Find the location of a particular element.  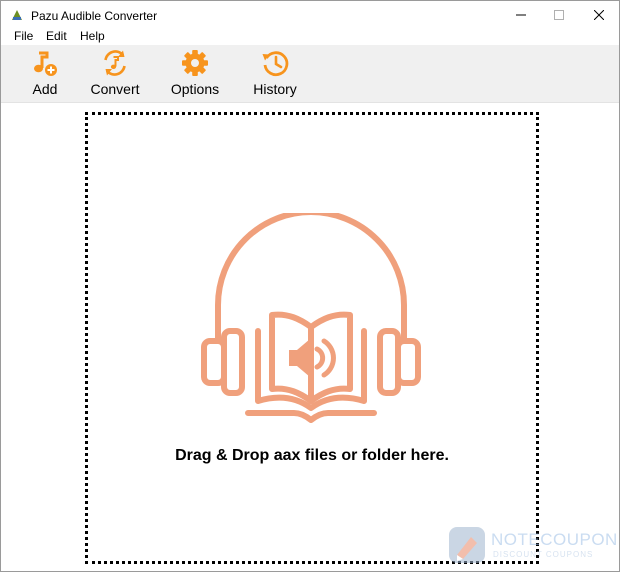

history-button: History is located at coordinates (275, 74).